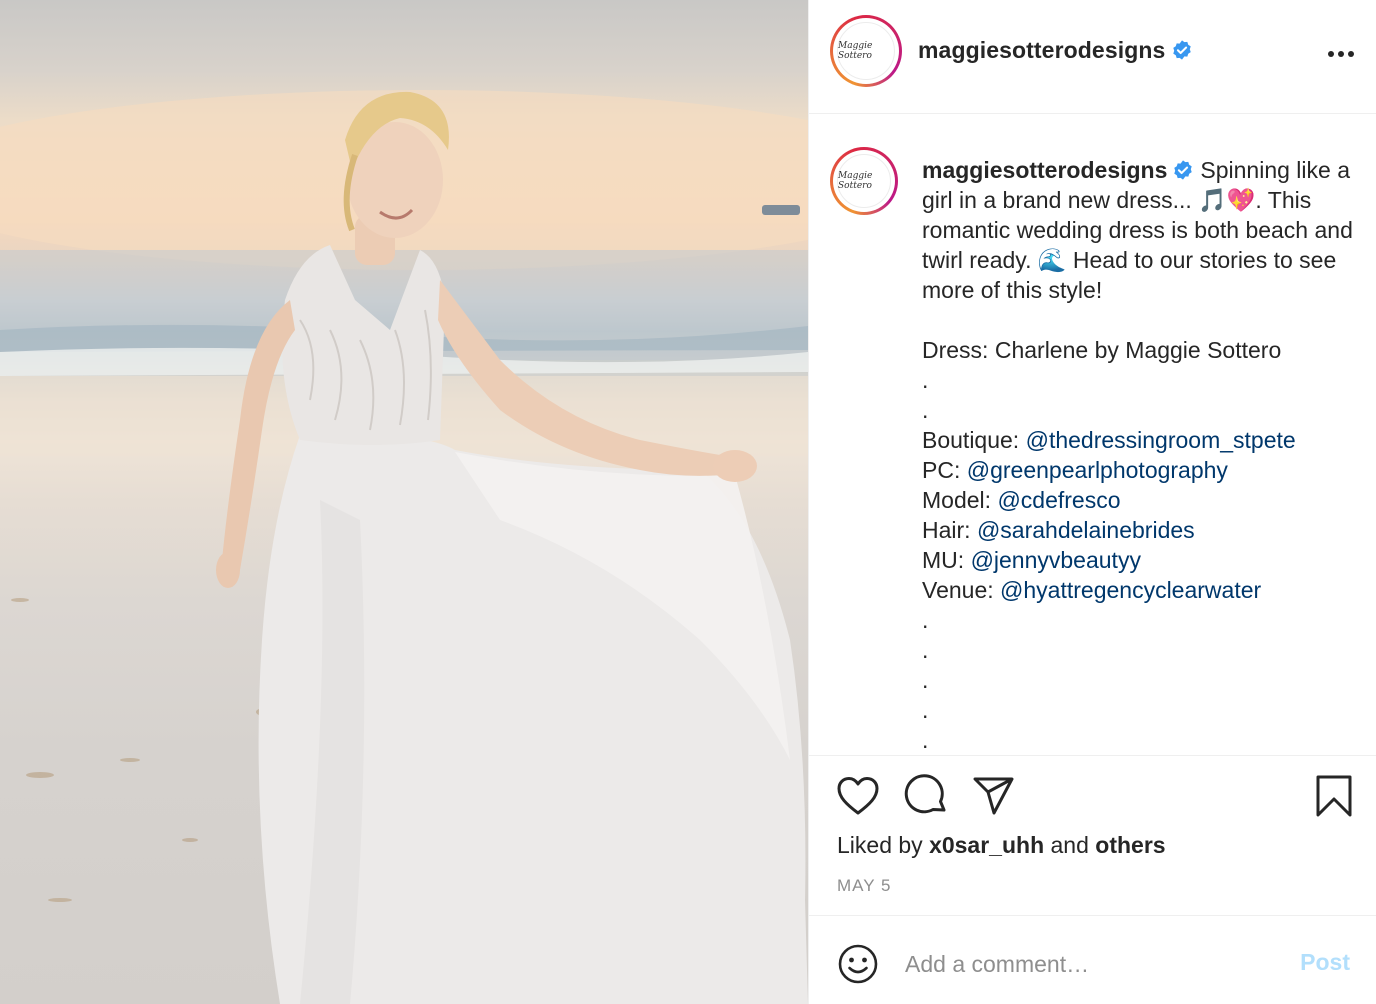 The height and width of the screenshot is (1004, 1376). Describe the element at coordinates (1097, 470) in the screenshot. I see `mention-link: @greenpearlphotography` at that location.